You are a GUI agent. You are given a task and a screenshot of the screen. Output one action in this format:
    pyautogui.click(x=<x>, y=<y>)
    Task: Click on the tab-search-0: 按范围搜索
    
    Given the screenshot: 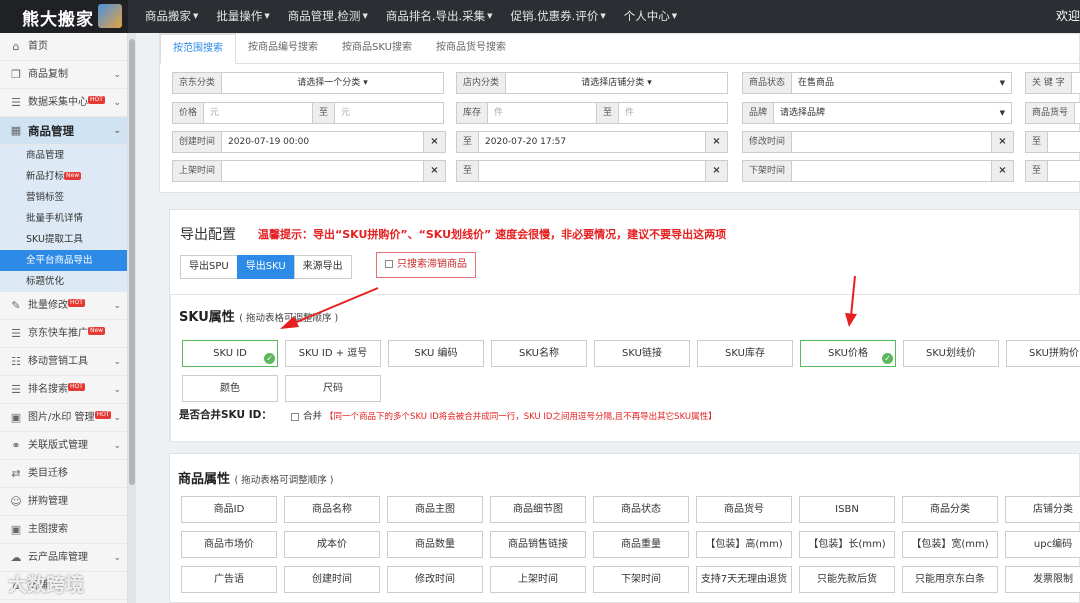 What is the action you would take?
    pyautogui.click(x=198, y=49)
    